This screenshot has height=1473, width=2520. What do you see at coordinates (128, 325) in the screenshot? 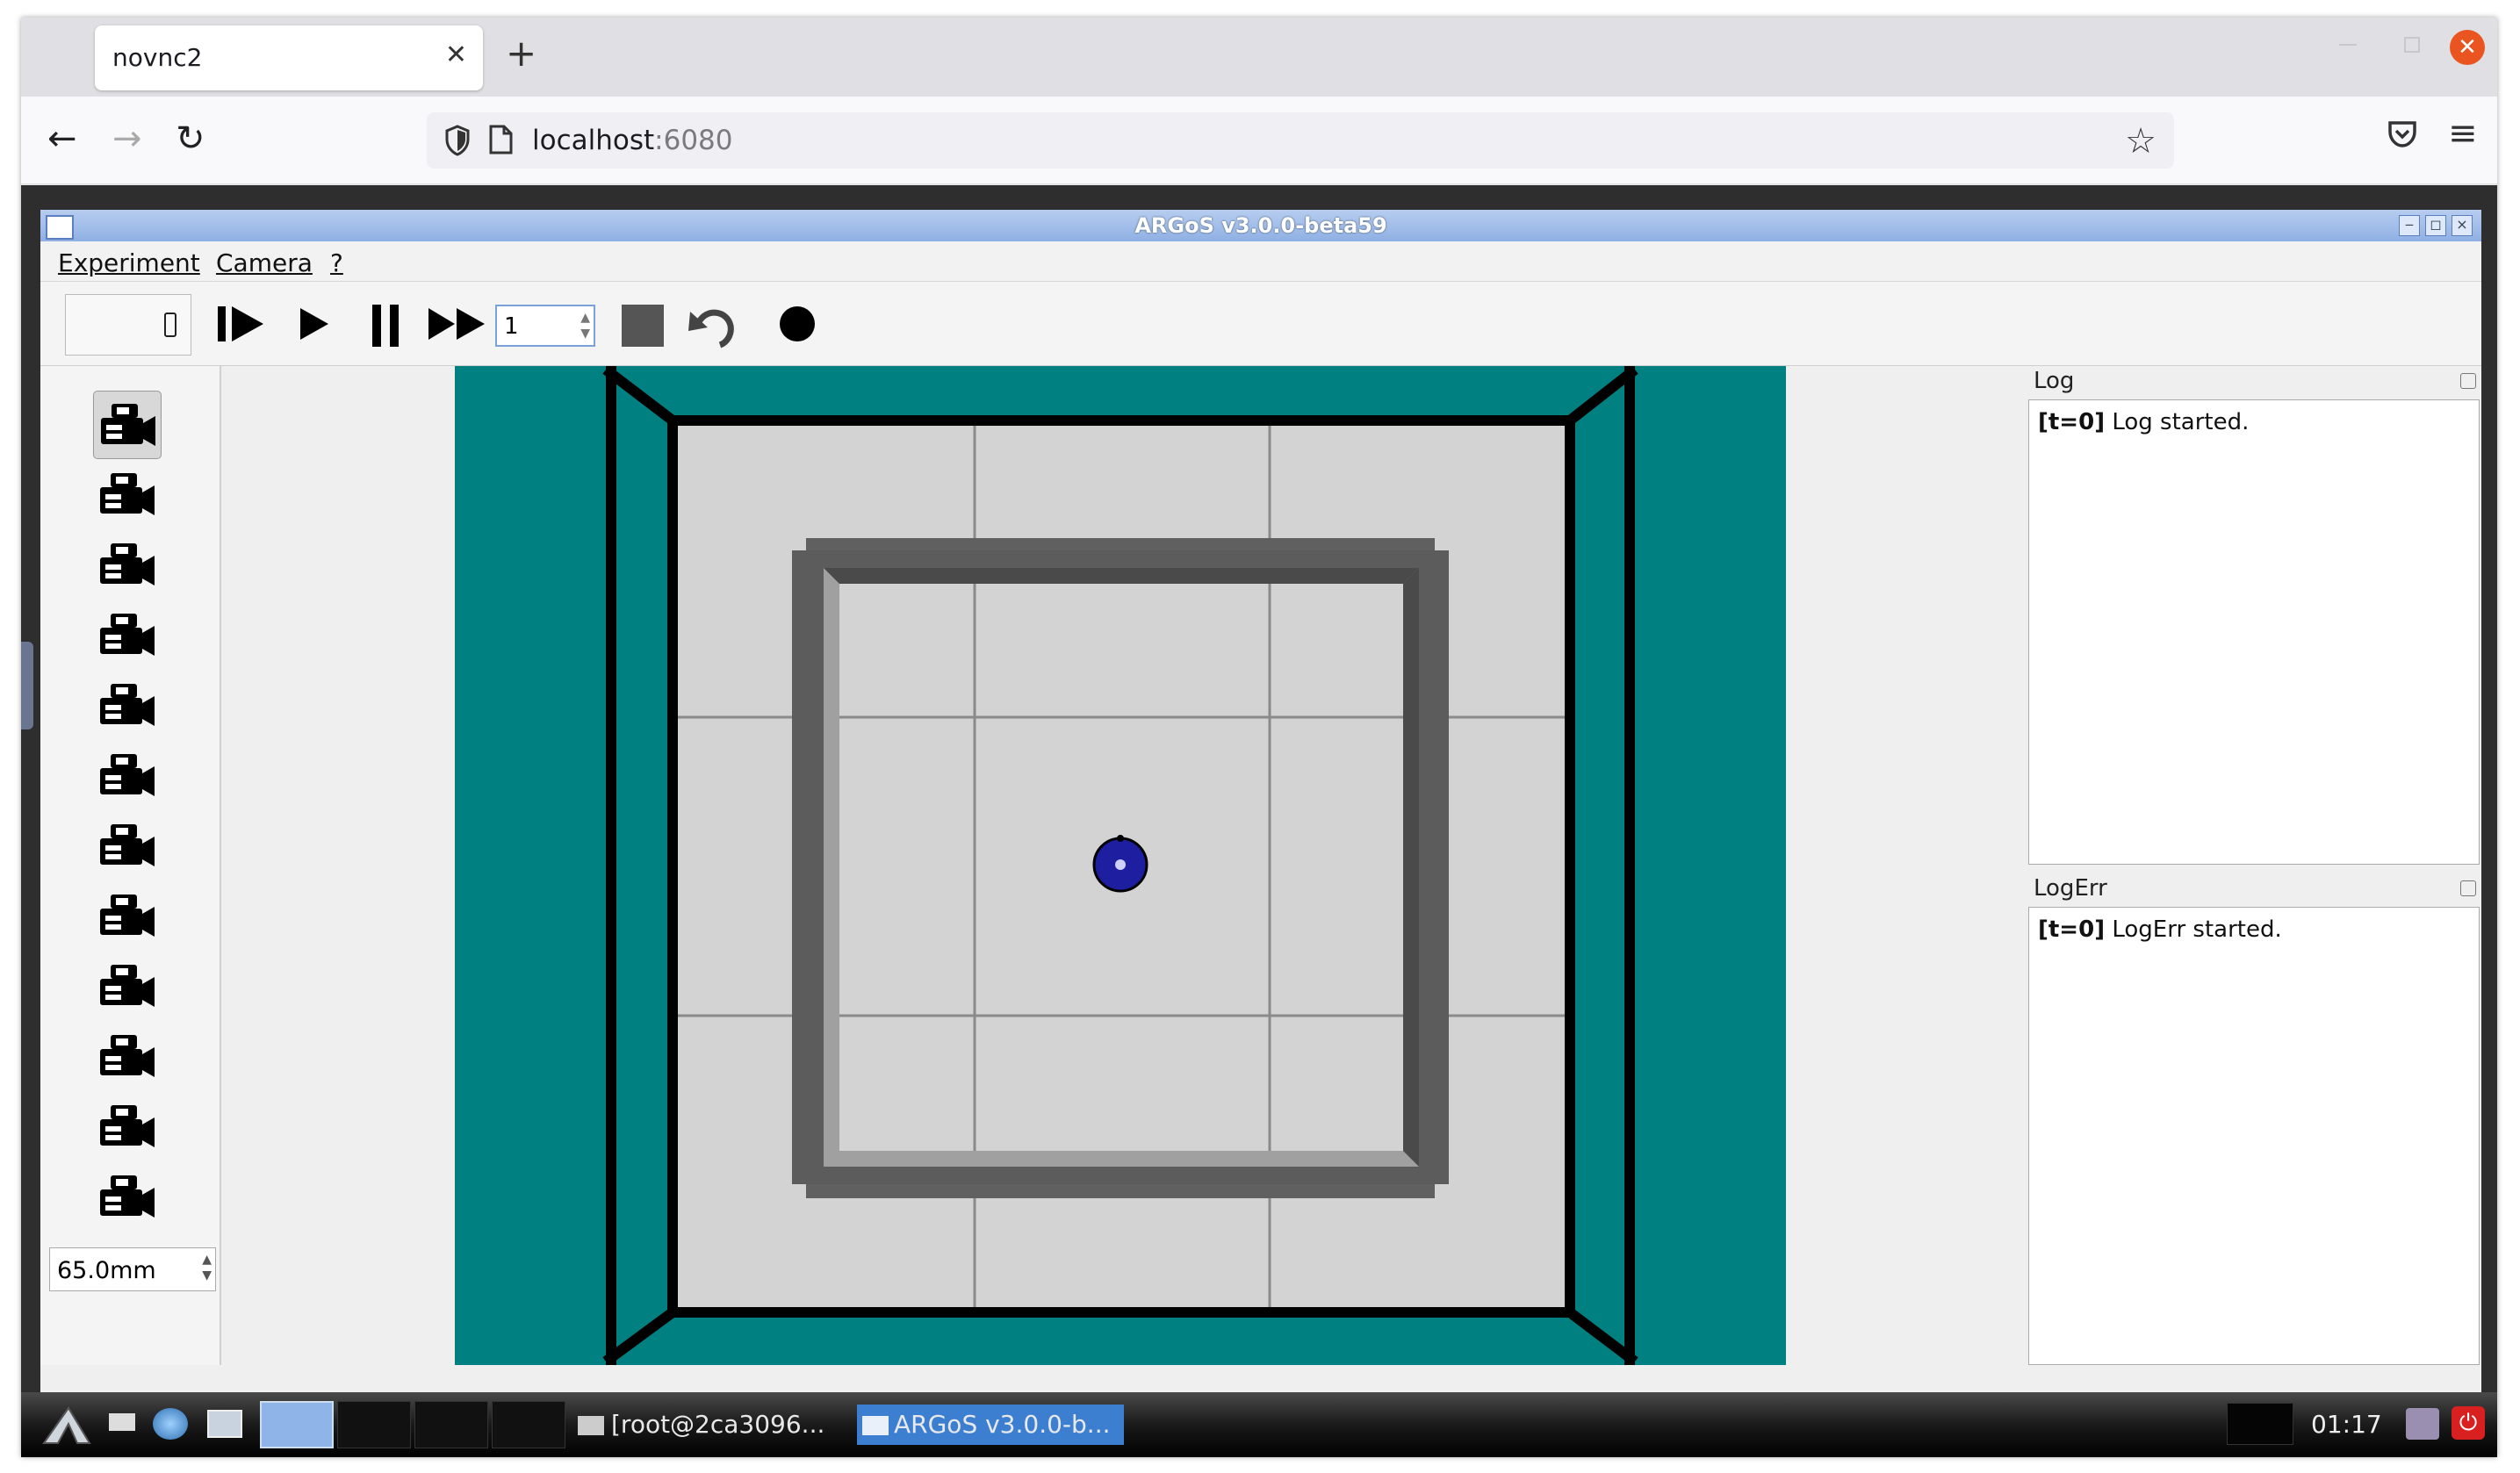
I see `step-counter-display` at bounding box center [128, 325].